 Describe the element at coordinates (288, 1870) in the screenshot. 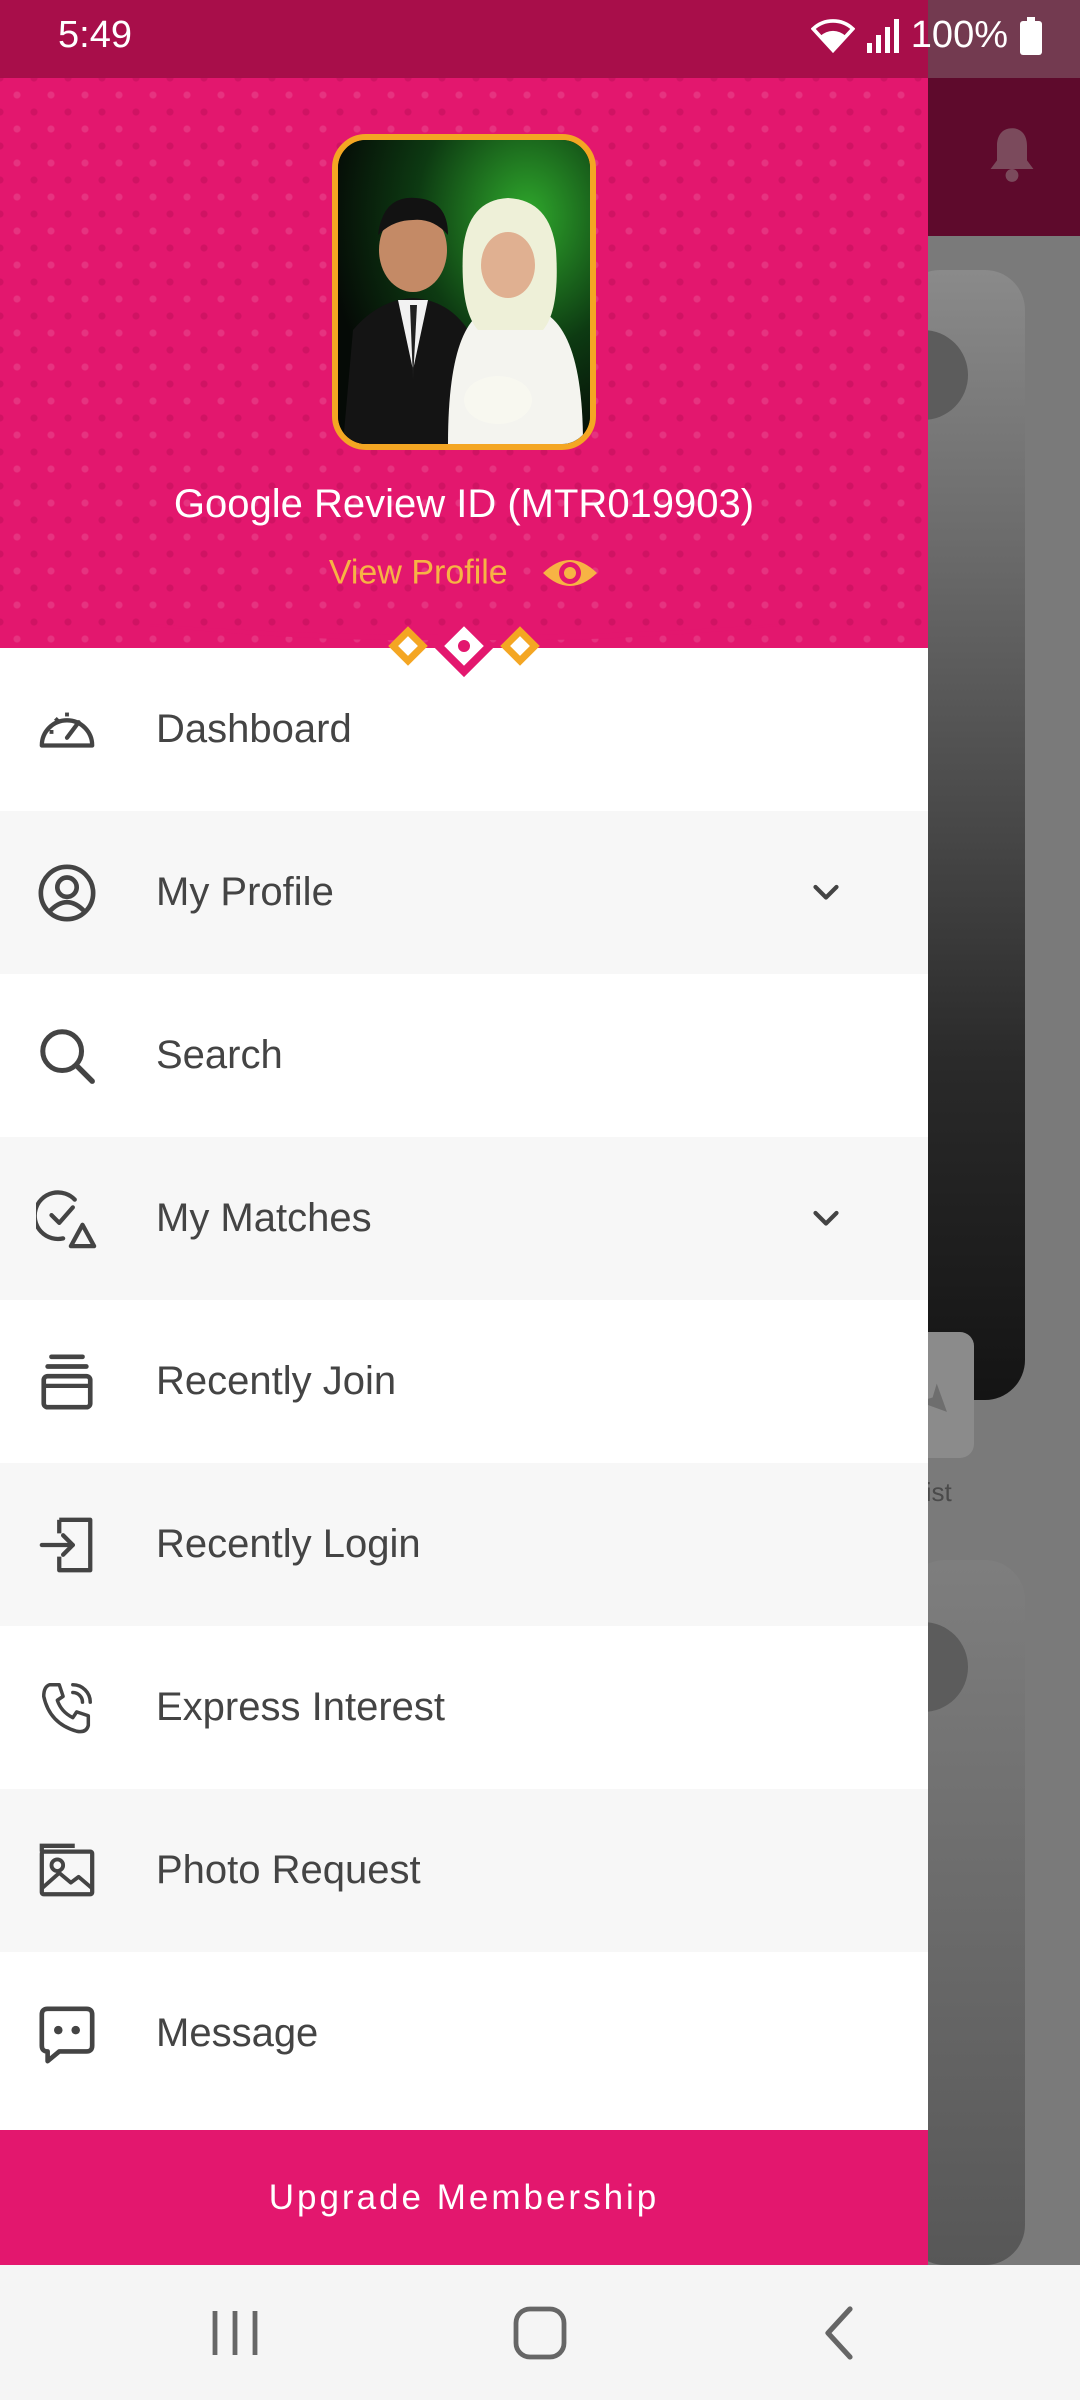

I see `menu-item-label: Photo Request` at that location.